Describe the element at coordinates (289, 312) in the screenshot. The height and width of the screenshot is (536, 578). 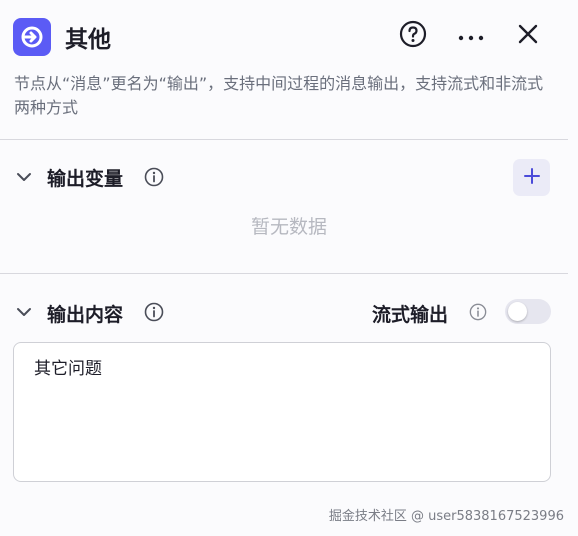
I see `output-content-header: 输出内容` at that location.